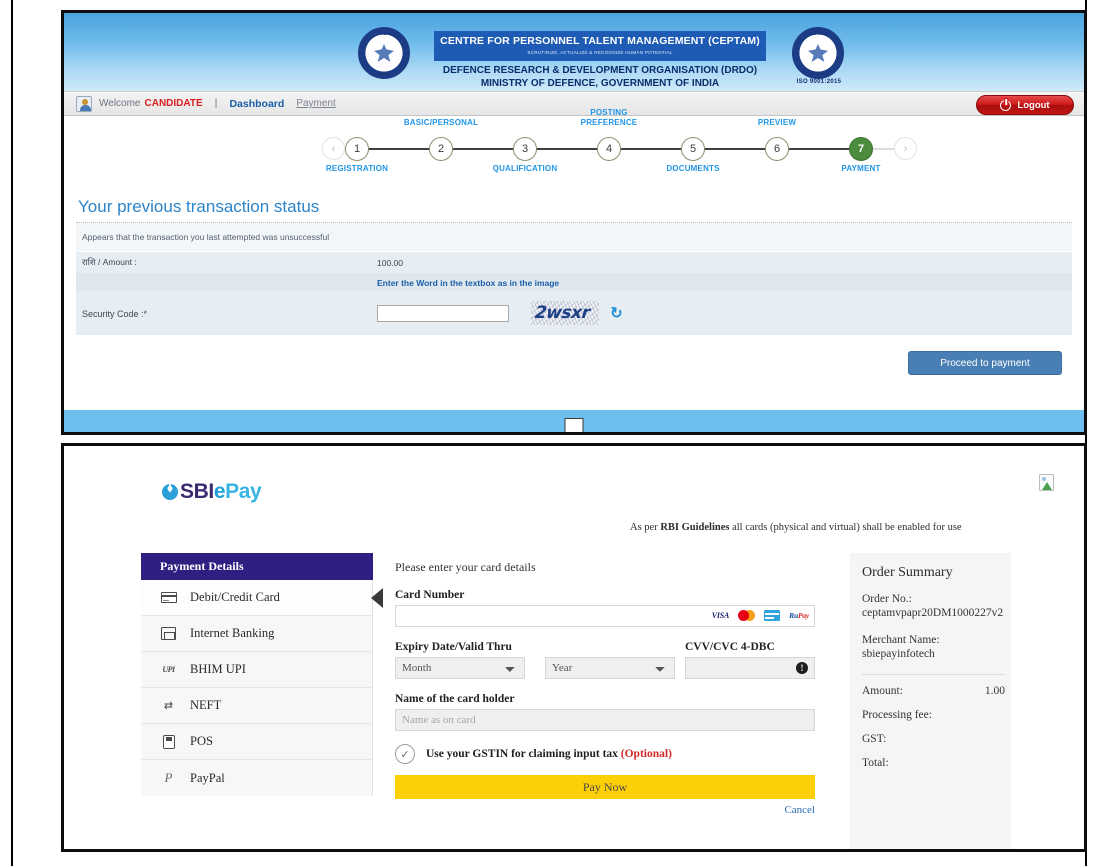 This screenshot has width=1098, height=866. Describe the element at coordinates (405, 754) in the screenshot. I see `gstin-checkbox: ✓` at that location.